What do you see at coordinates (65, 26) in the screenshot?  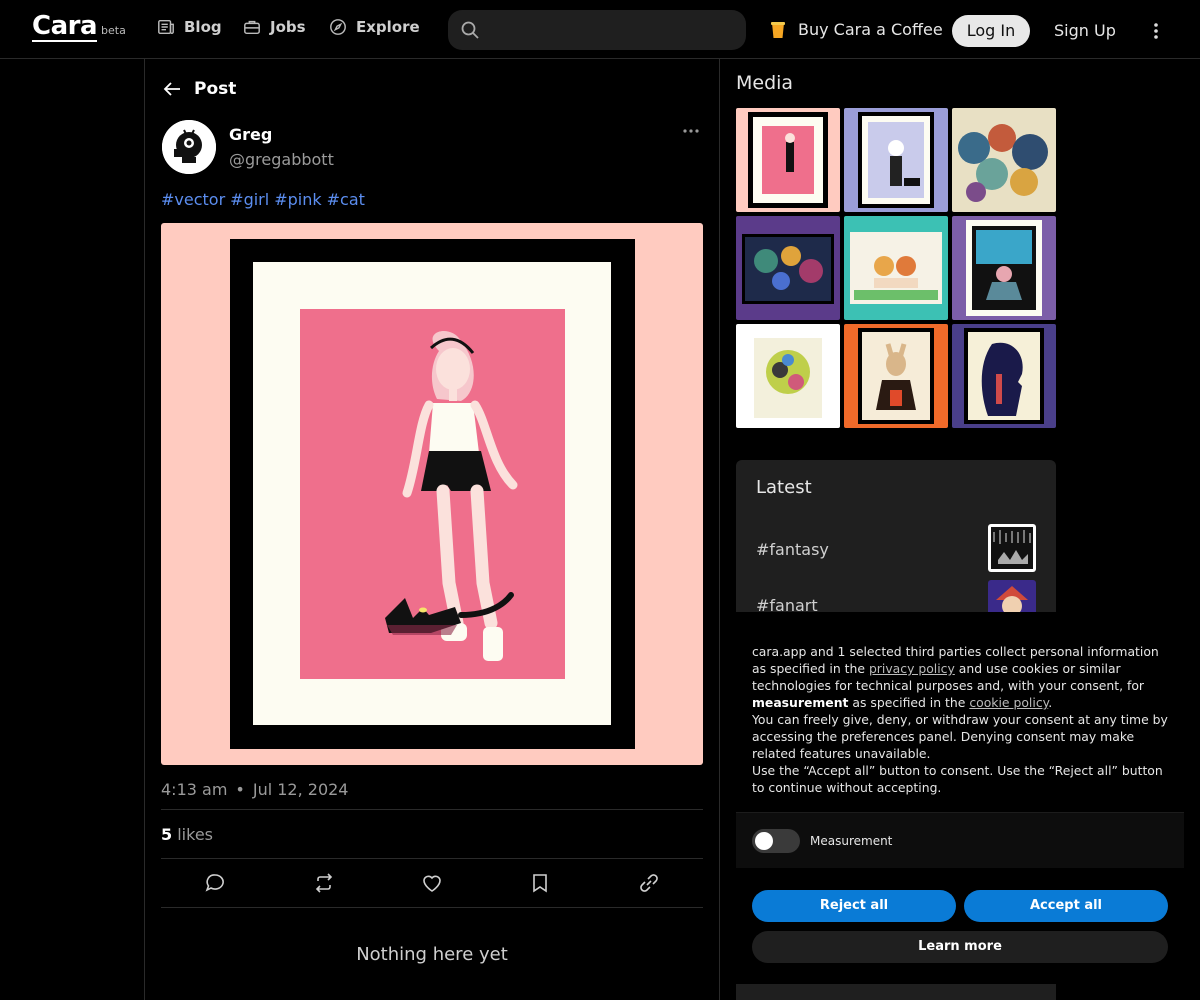 I see `logo-text: Cara` at bounding box center [65, 26].